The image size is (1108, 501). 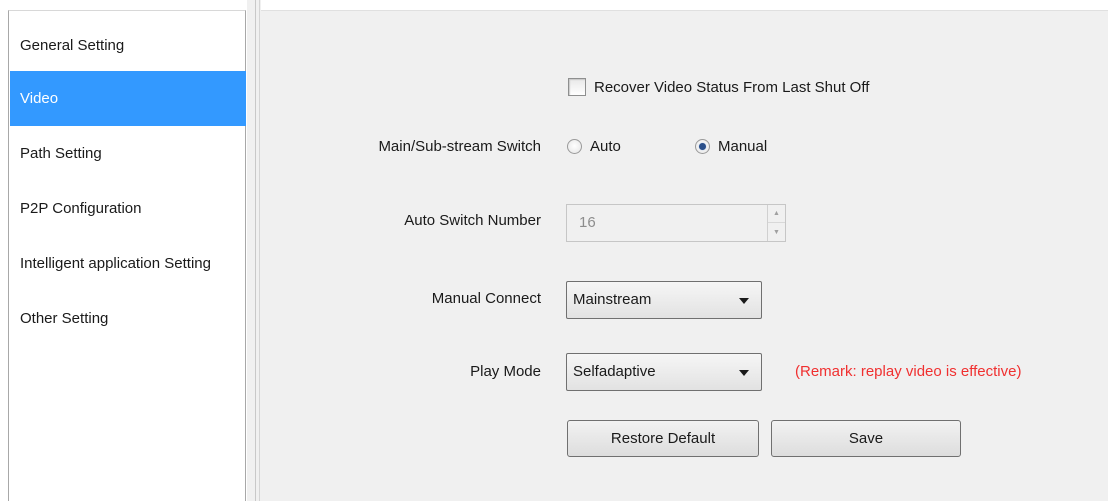 I want to click on stepper-up-icon: ▲, so click(x=776, y=214).